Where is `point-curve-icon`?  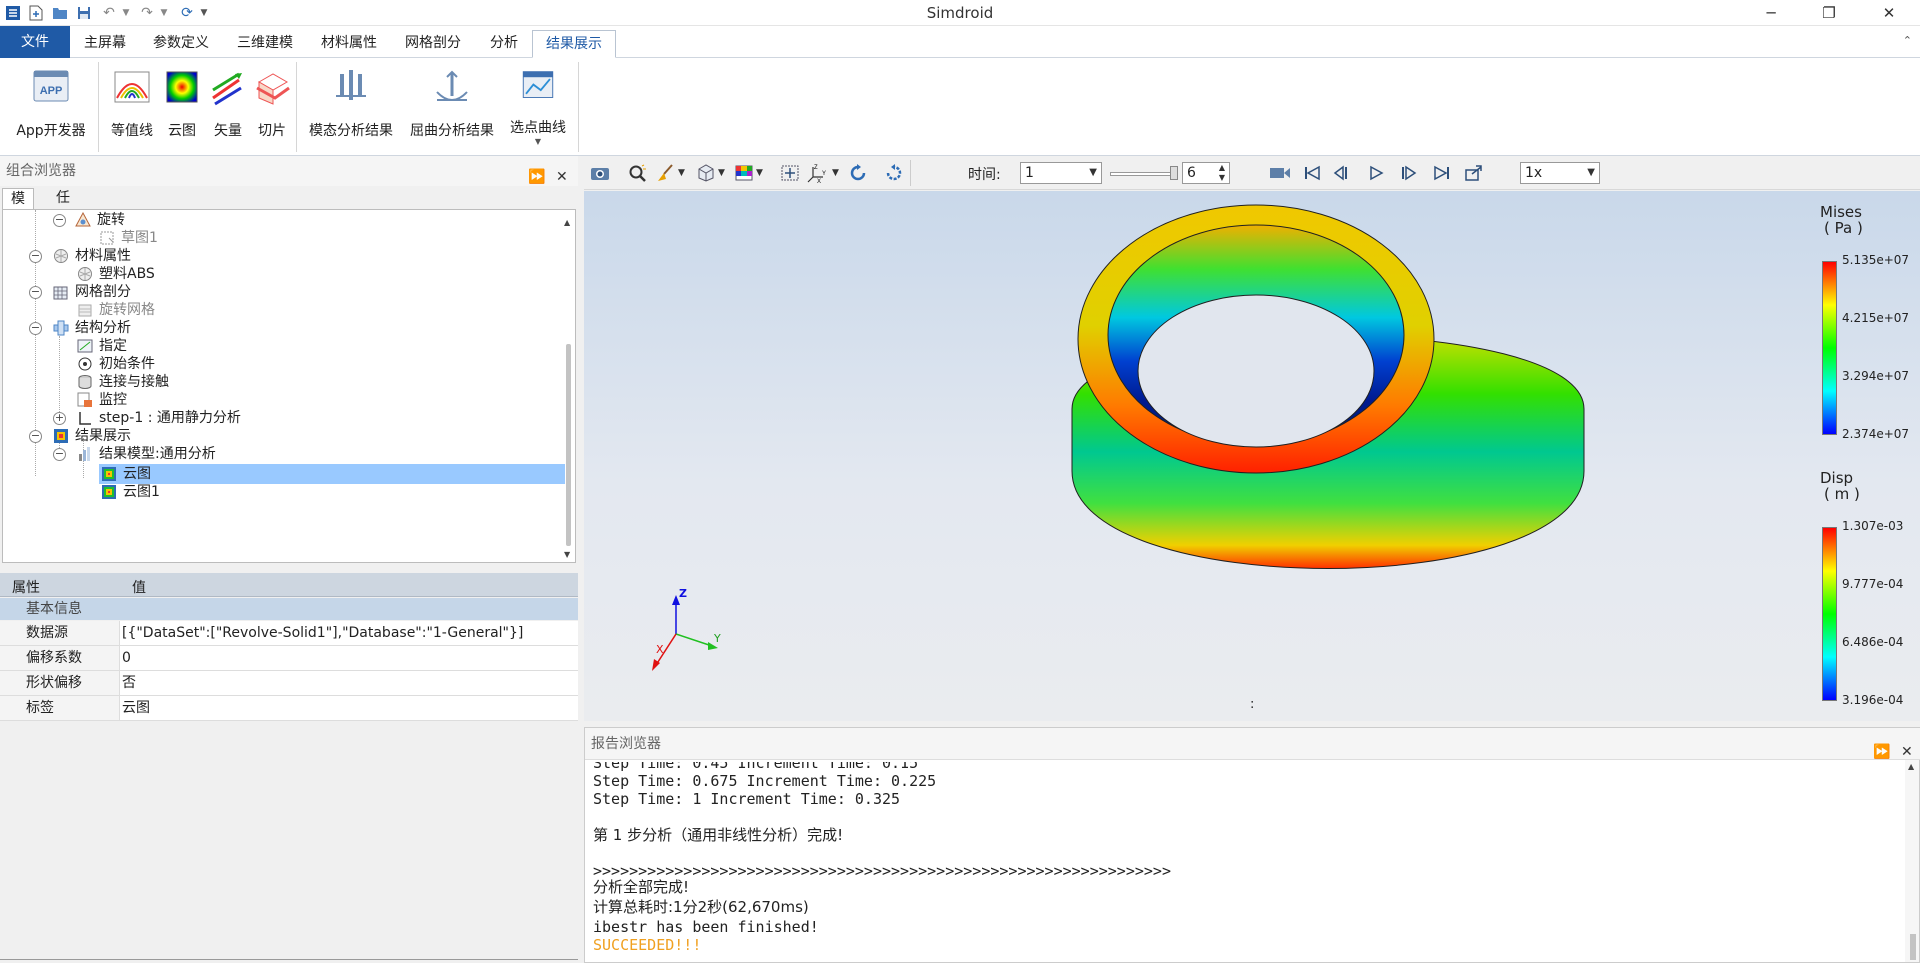 point-curve-icon is located at coordinates (538, 84).